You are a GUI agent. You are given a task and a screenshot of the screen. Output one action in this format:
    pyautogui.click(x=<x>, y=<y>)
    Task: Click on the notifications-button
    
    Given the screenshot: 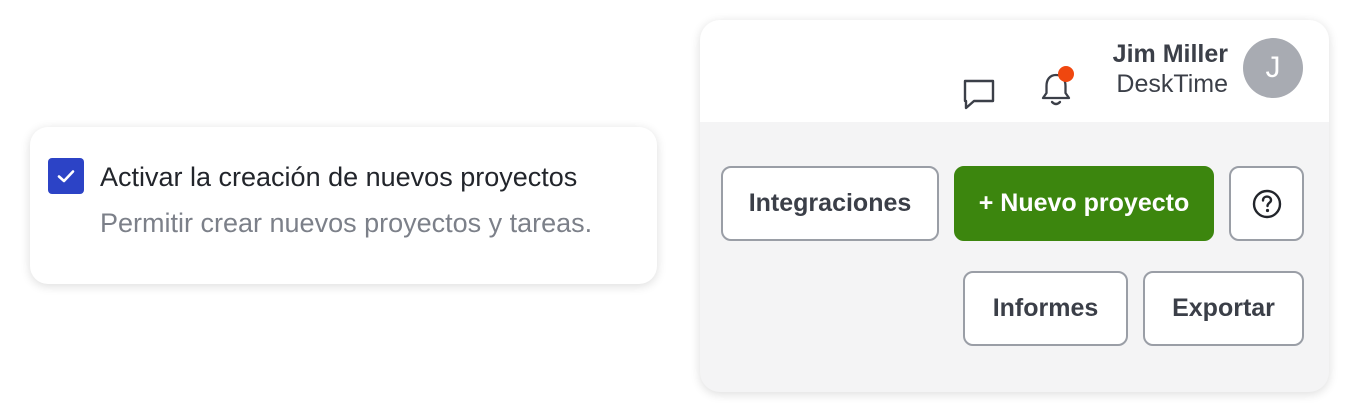 What is the action you would take?
    pyautogui.click(x=1056, y=89)
    